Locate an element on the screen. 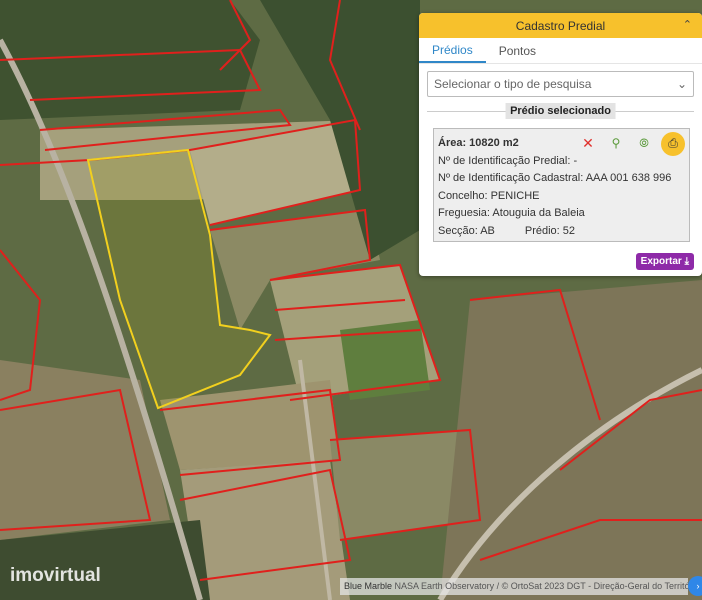 The height and width of the screenshot is (600, 702). section-label: Prédio selecionado is located at coordinates (560, 111).